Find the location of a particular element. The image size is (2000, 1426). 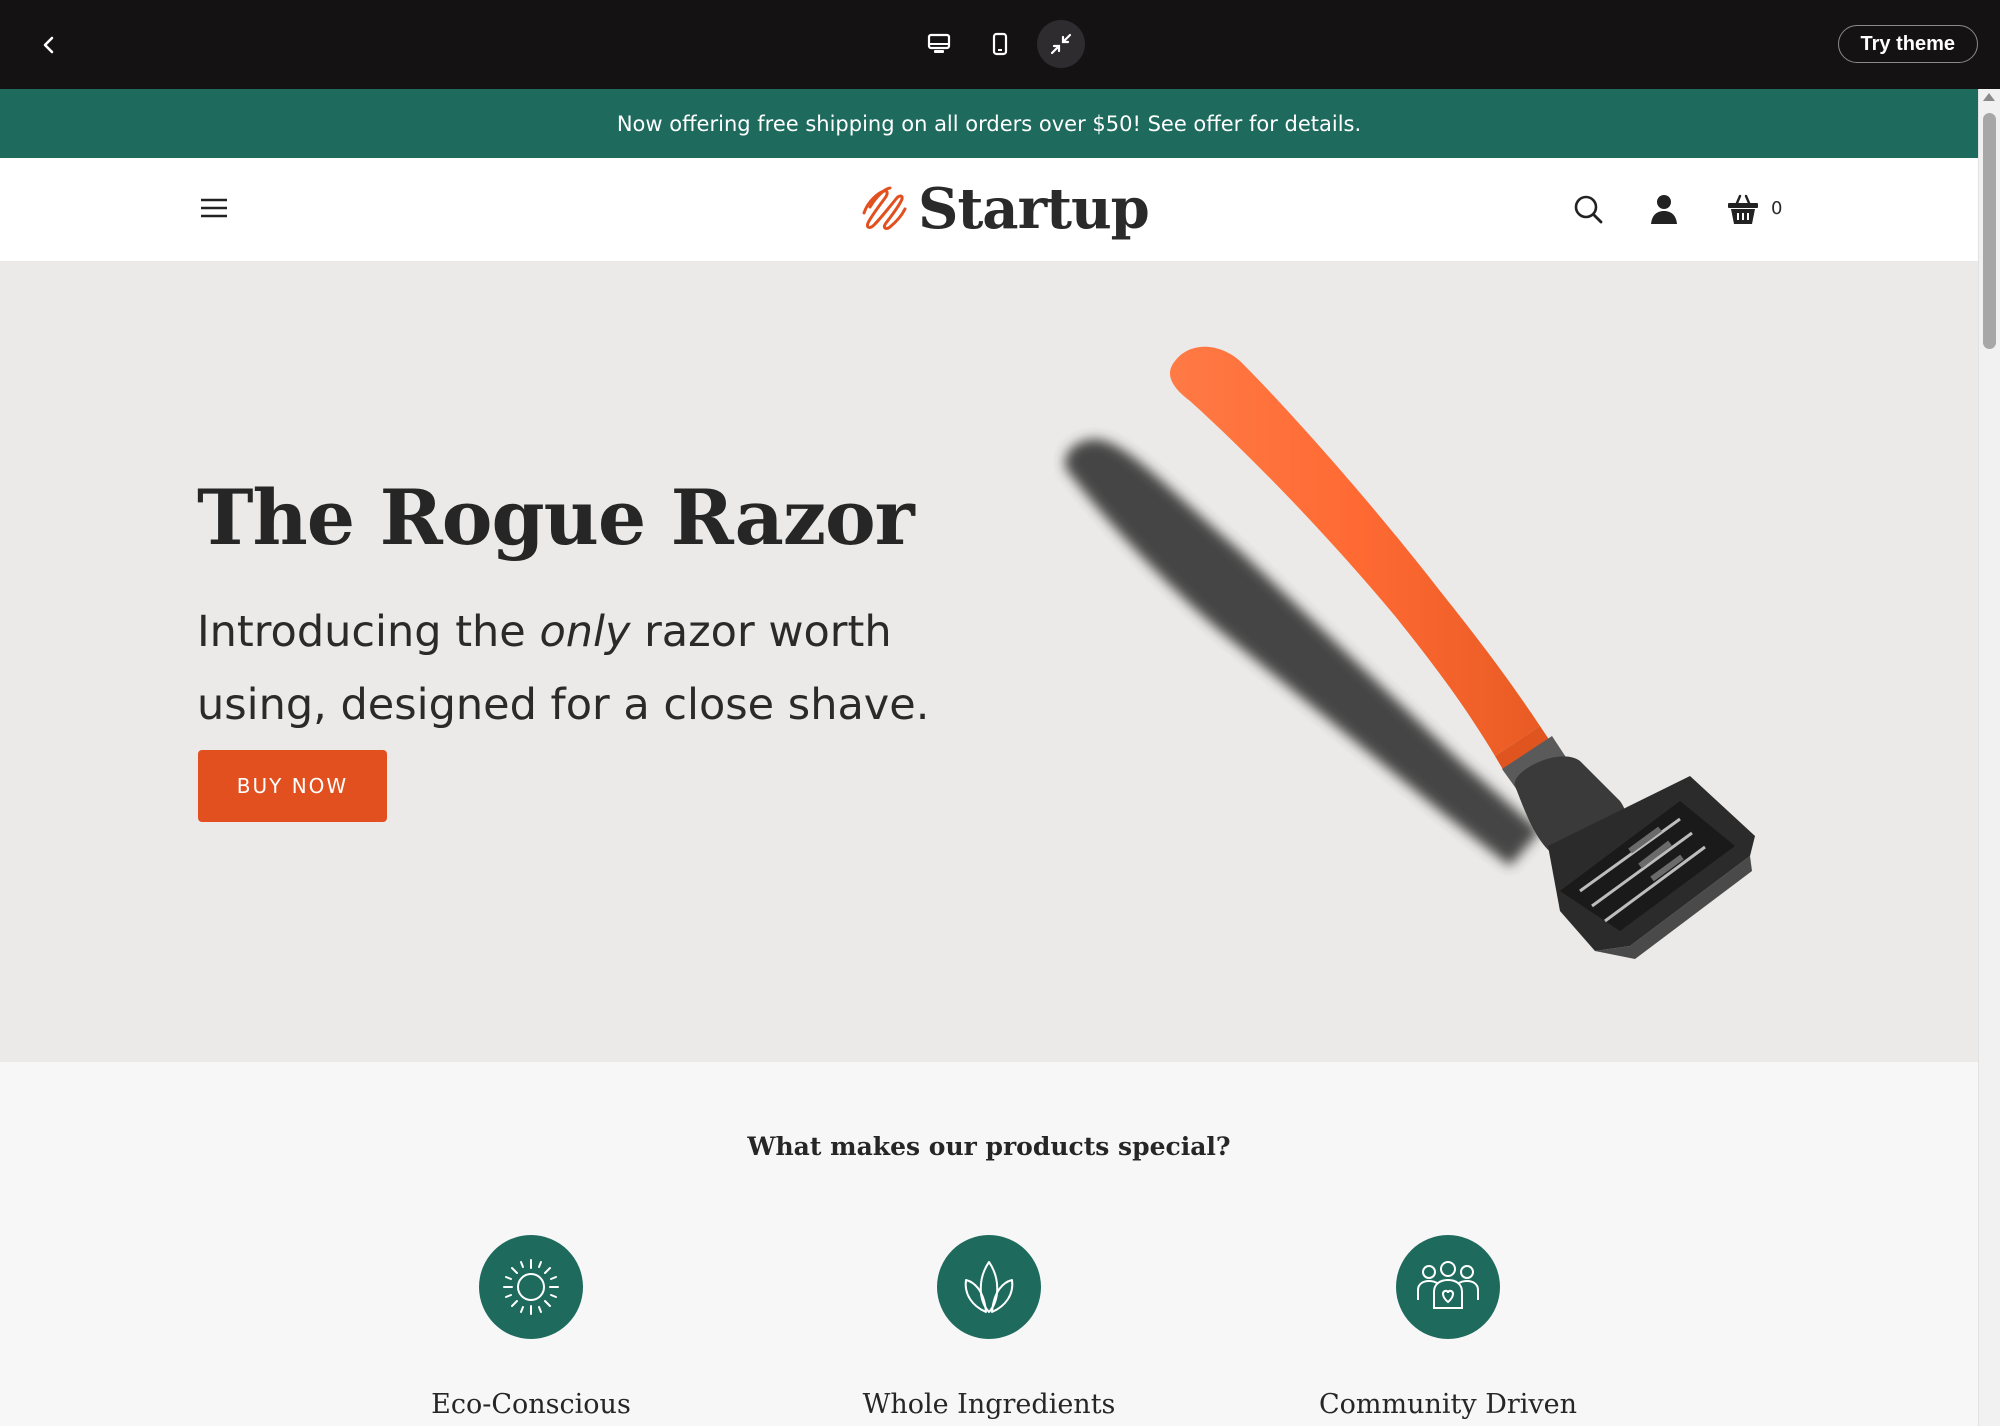

fullscreen-view-button is located at coordinates (1061, 44).